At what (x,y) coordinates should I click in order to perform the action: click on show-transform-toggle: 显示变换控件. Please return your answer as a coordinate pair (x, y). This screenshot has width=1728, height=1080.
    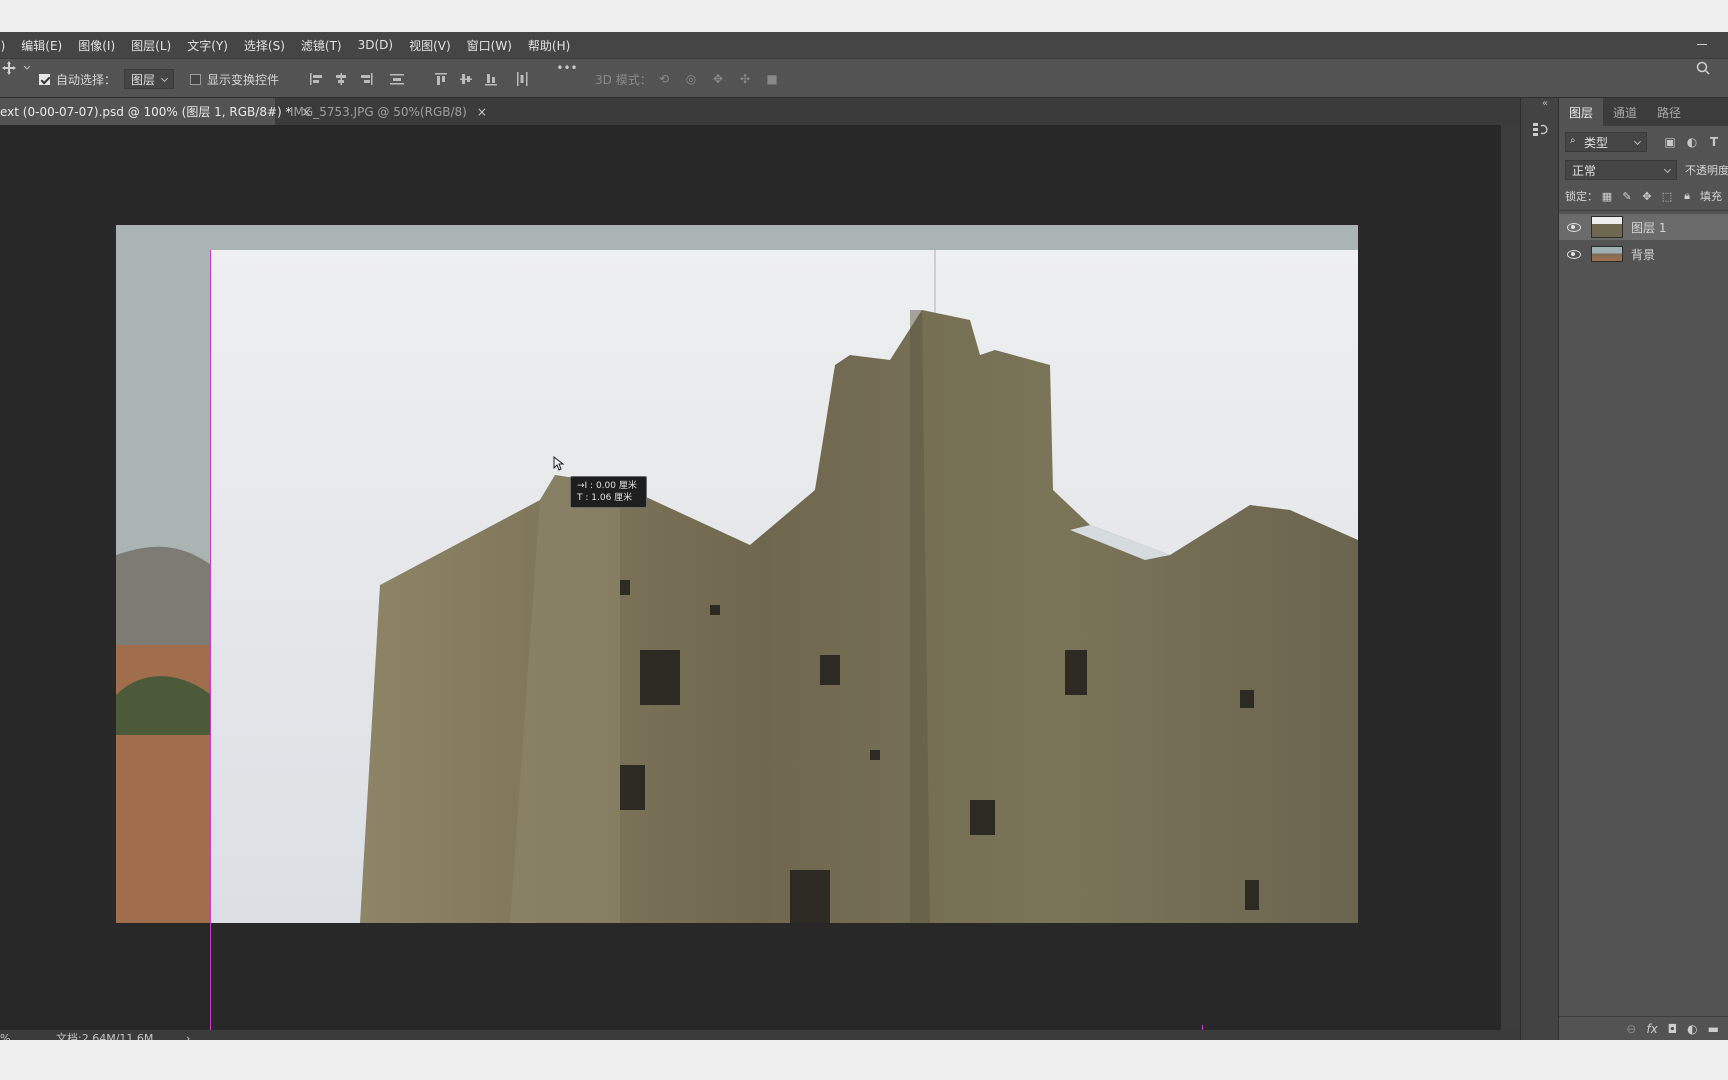
    Looking at the image, I should click on (234, 79).